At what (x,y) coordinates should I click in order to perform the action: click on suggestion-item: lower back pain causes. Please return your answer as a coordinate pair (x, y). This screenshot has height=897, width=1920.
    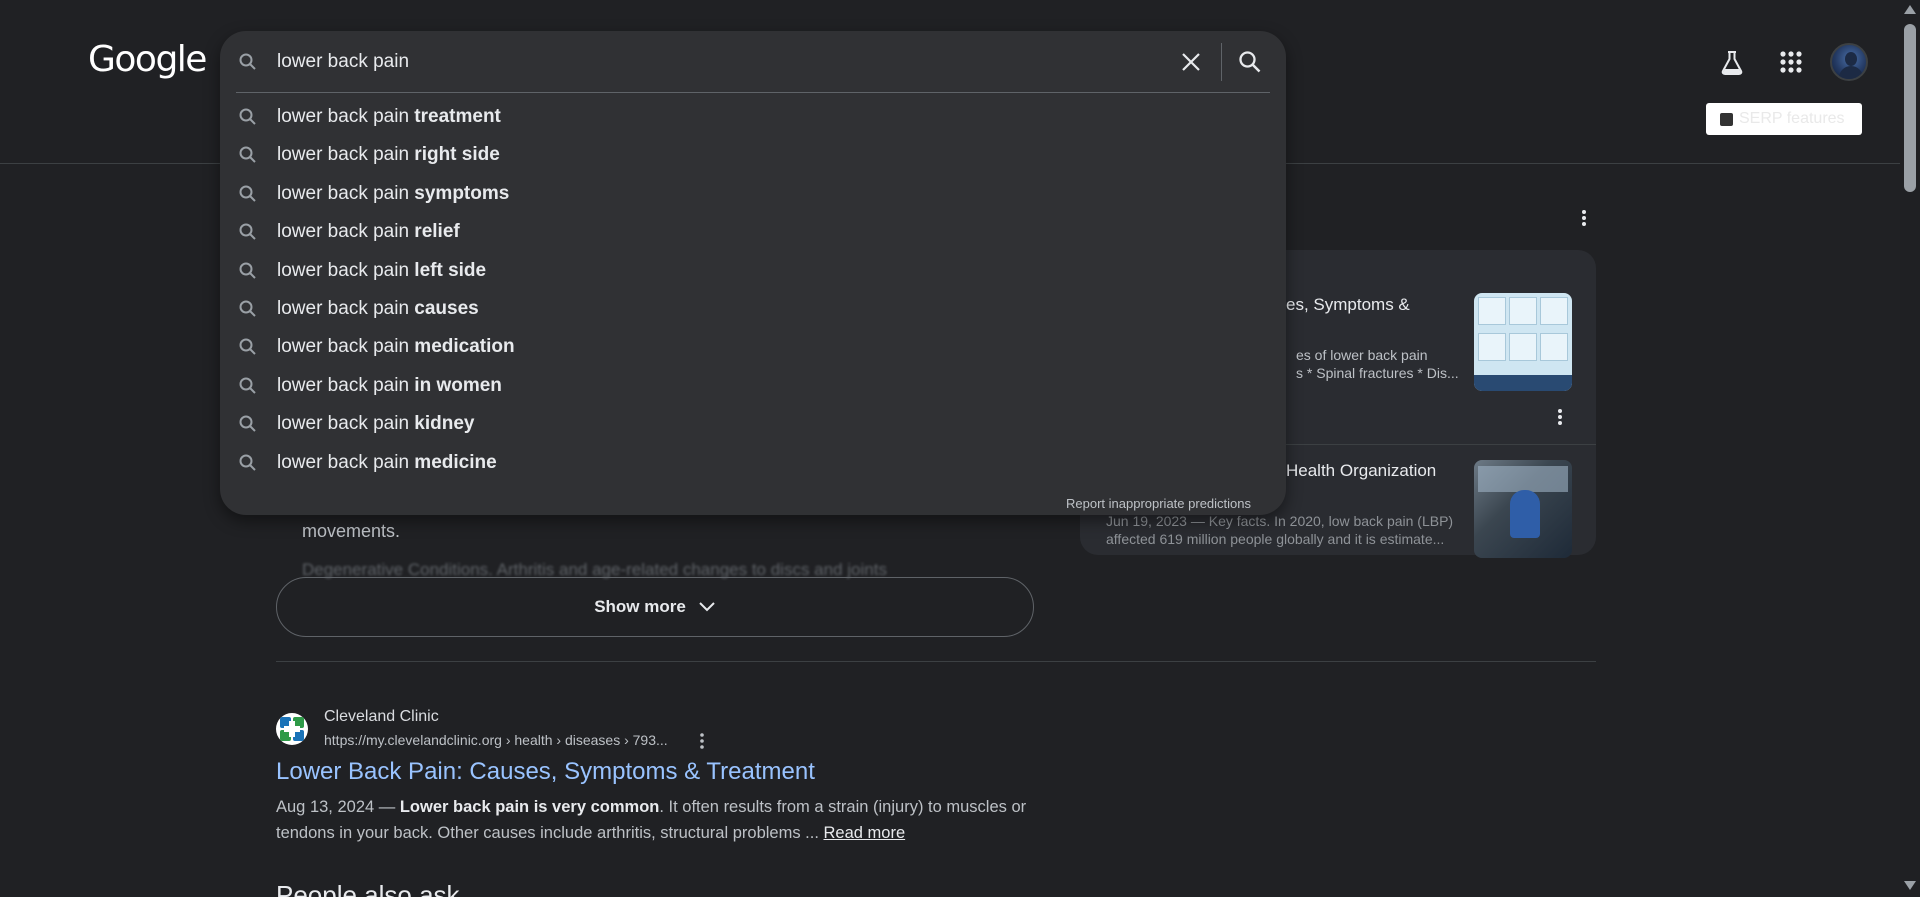
    Looking at the image, I should click on (753, 309).